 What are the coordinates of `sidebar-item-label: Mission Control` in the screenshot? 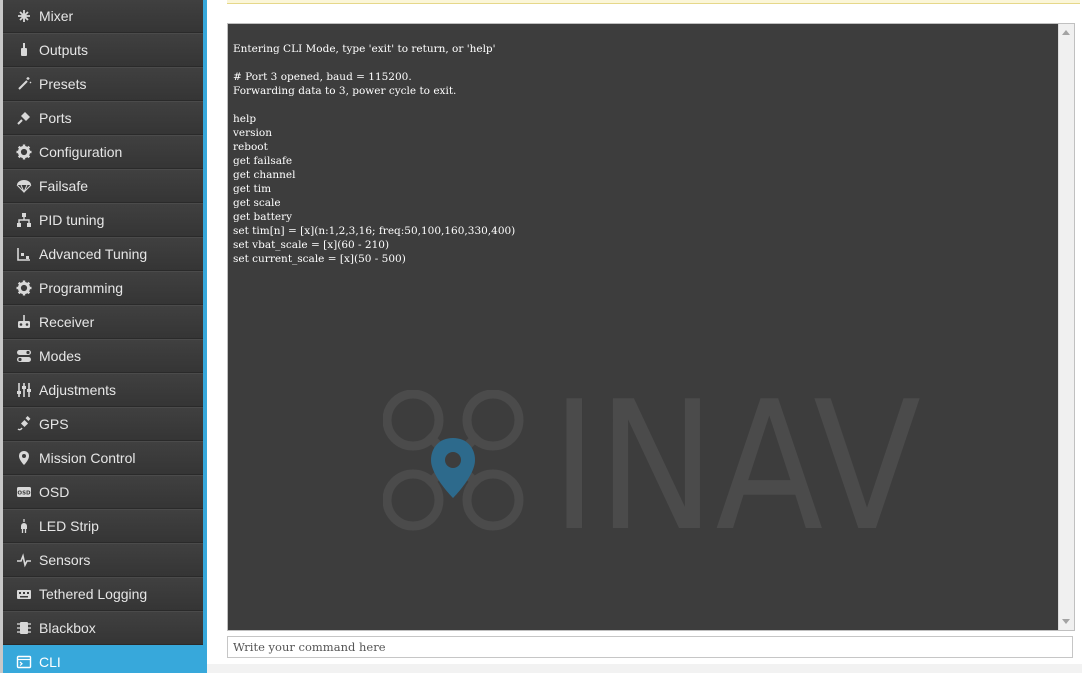 It's located at (87, 458).